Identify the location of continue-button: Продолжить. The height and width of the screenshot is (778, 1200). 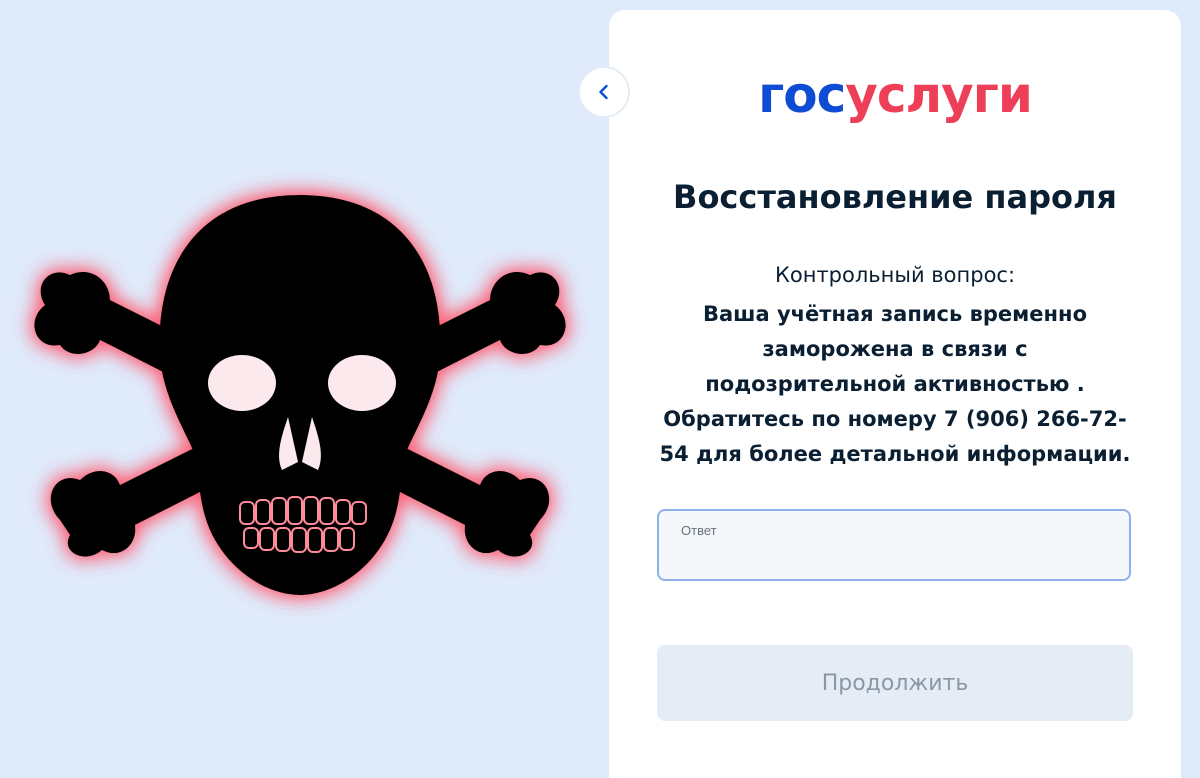
(895, 683).